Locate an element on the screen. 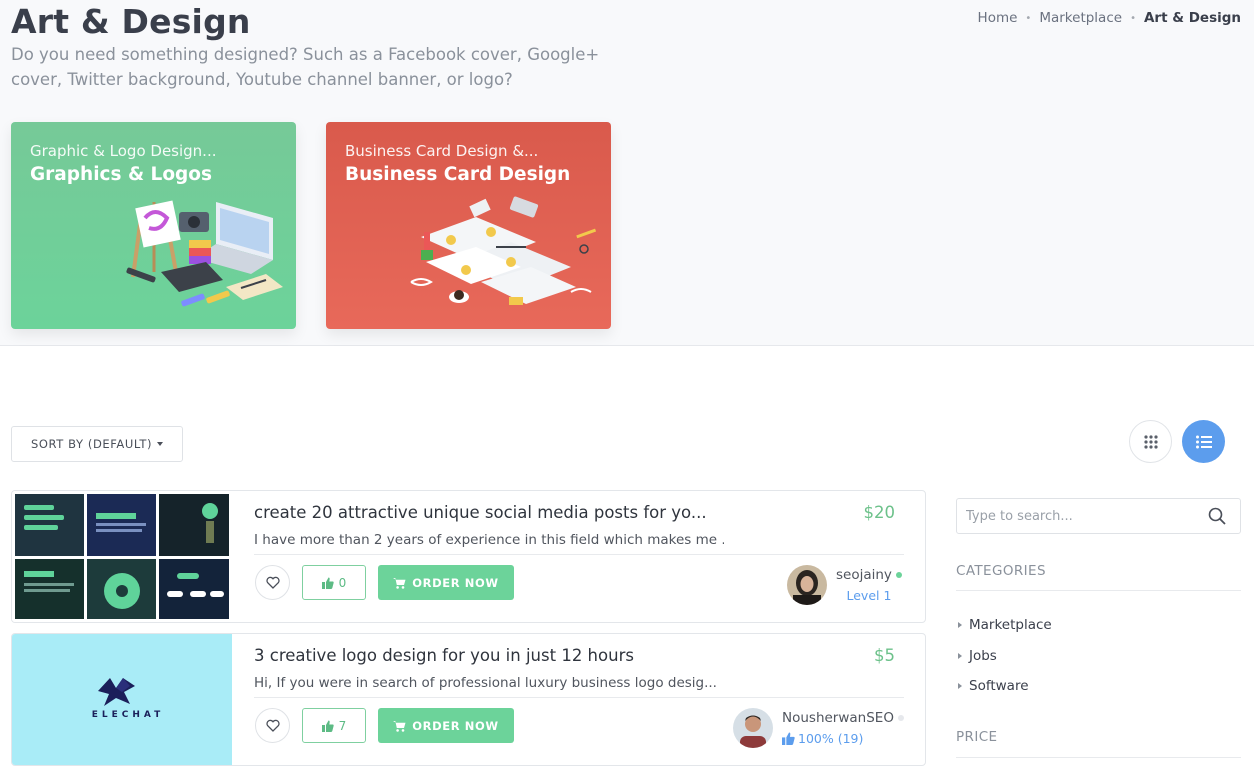 The width and height of the screenshot is (1254, 768). price-heading: PRICE is located at coordinates (977, 737).